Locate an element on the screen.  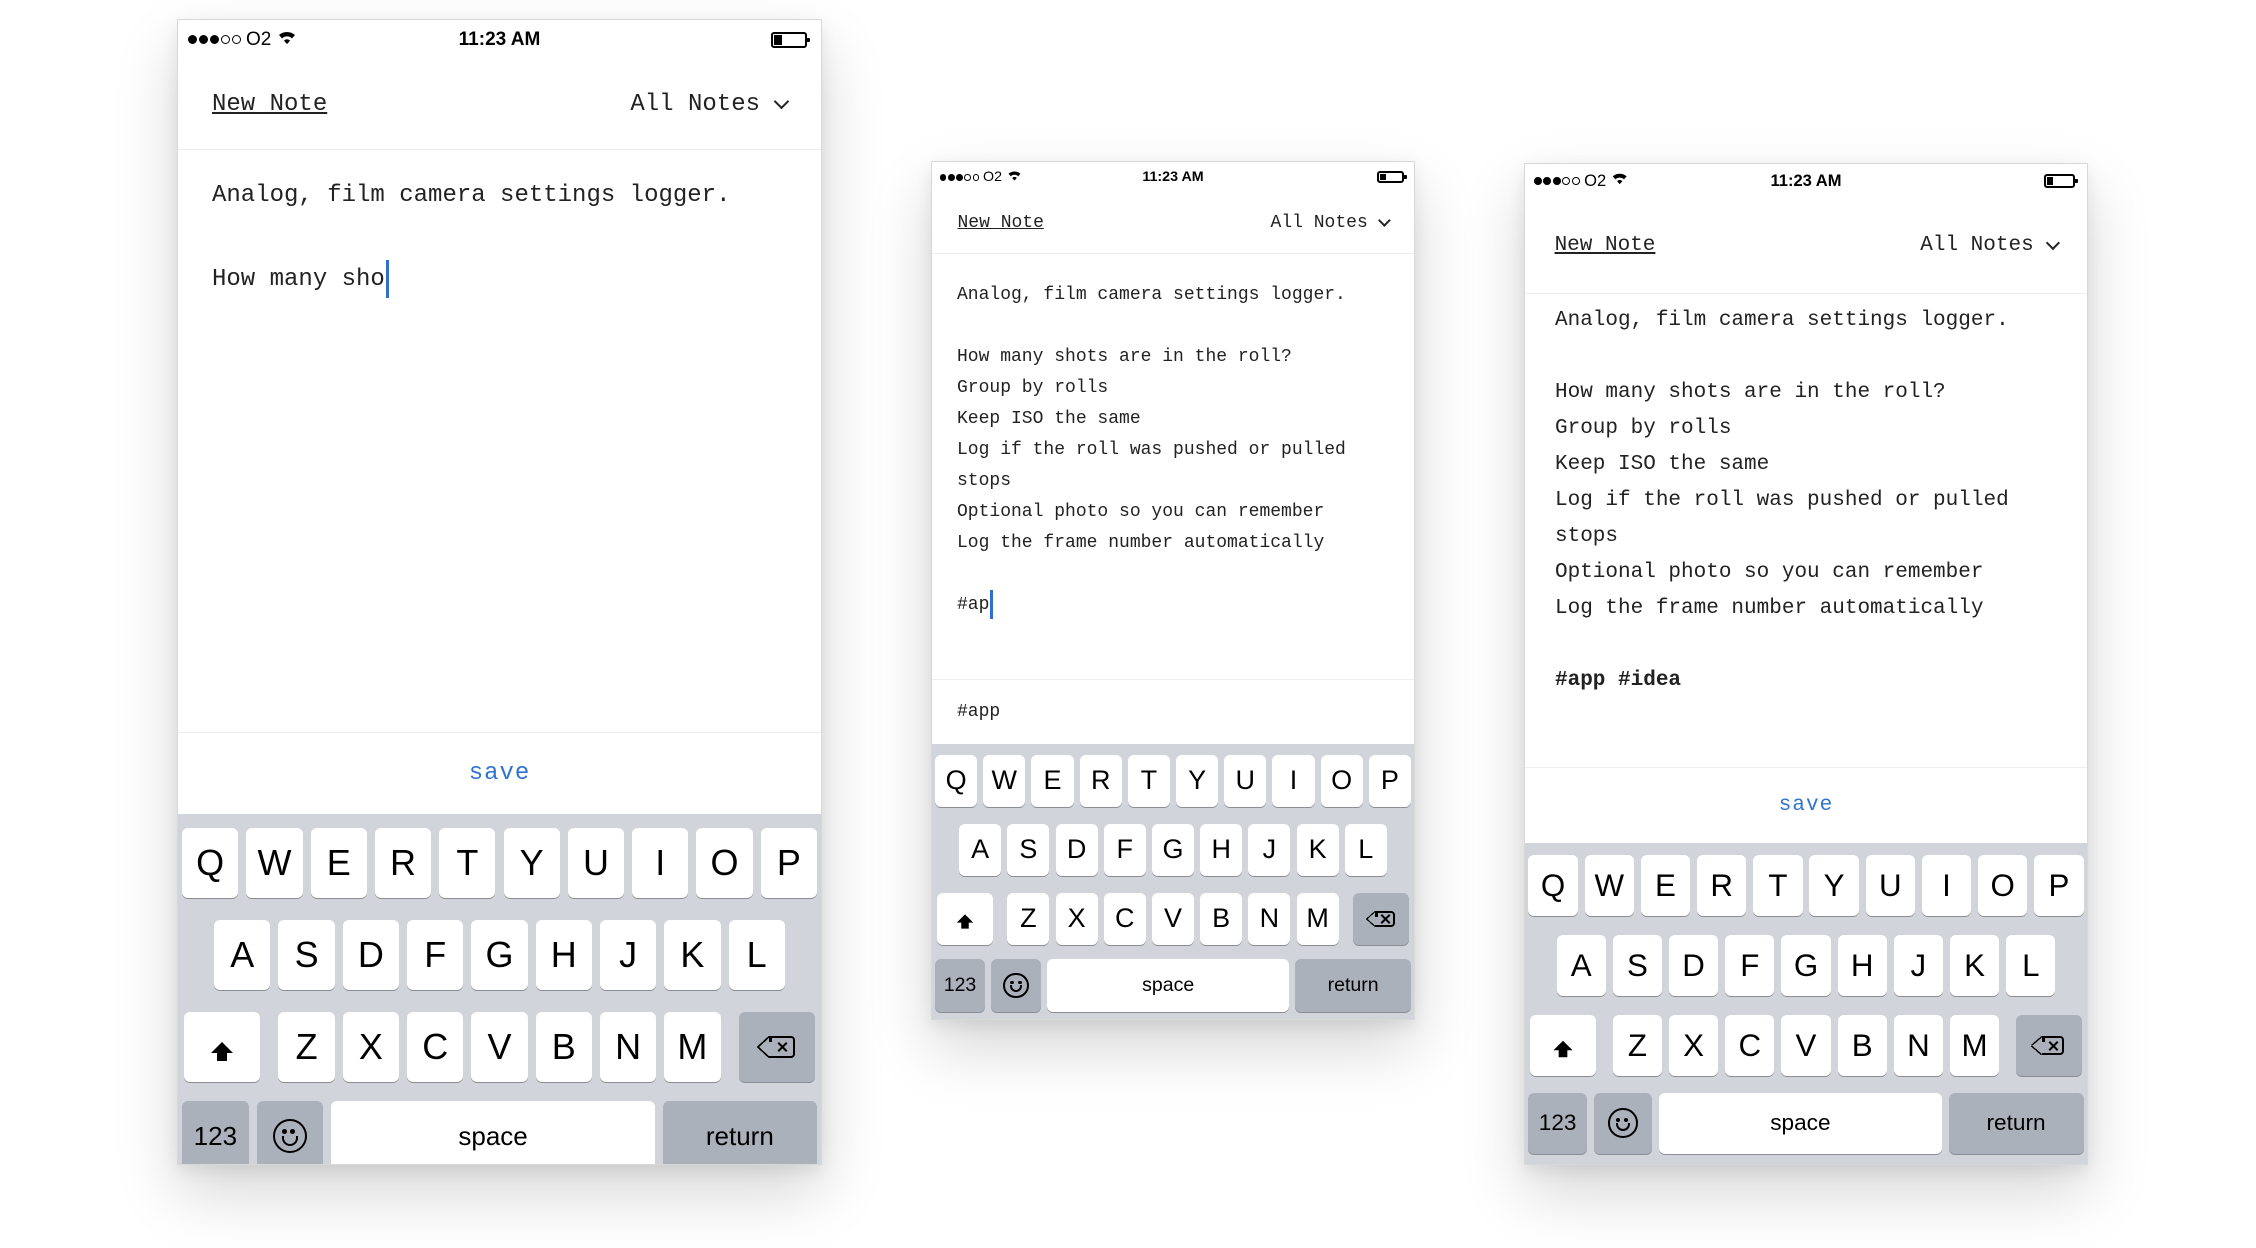
tag-suggestion: #app is located at coordinates (978, 712).